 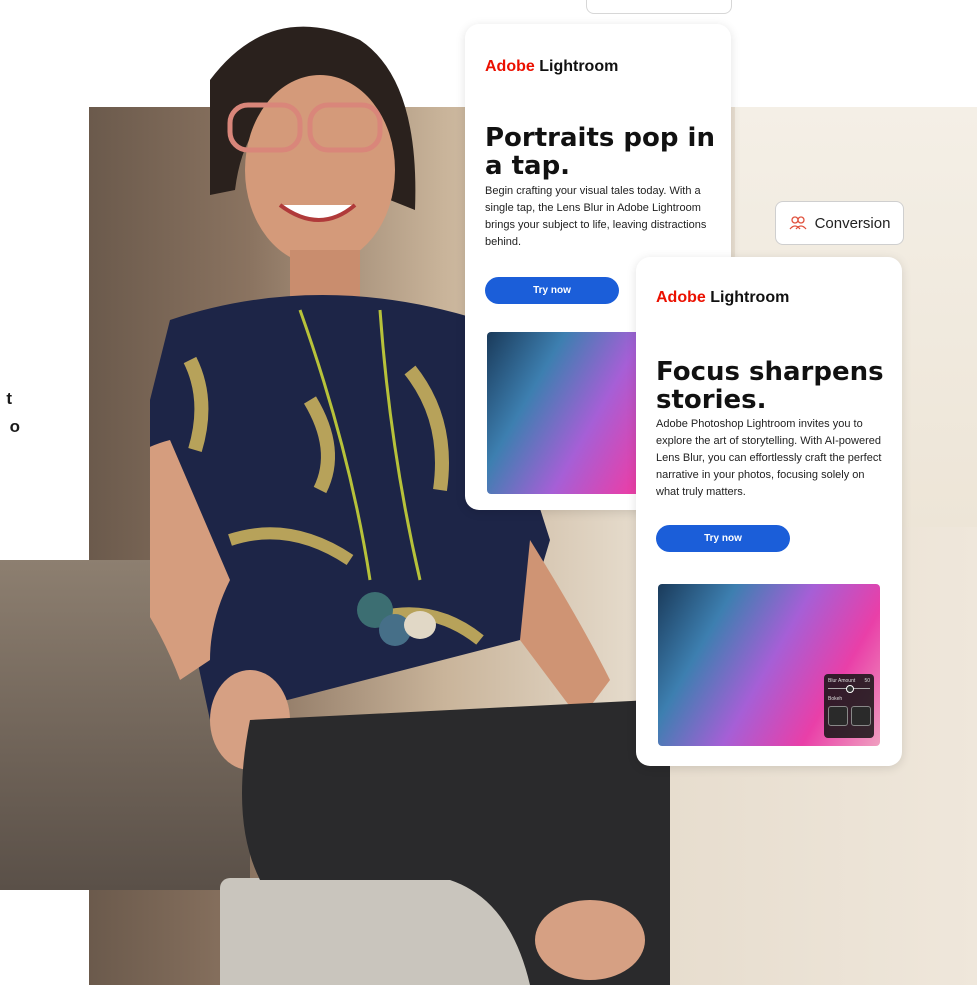 What do you see at coordinates (659, 7) in the screenshot?
I see `top-pill` at bounding box center [659, 7].